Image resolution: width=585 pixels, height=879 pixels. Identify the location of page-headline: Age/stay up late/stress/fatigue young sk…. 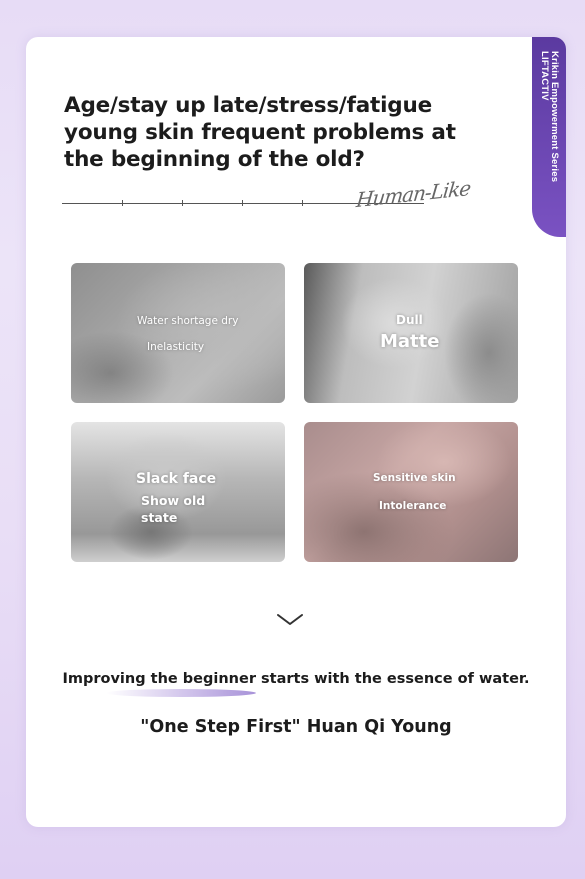
(260, 132).